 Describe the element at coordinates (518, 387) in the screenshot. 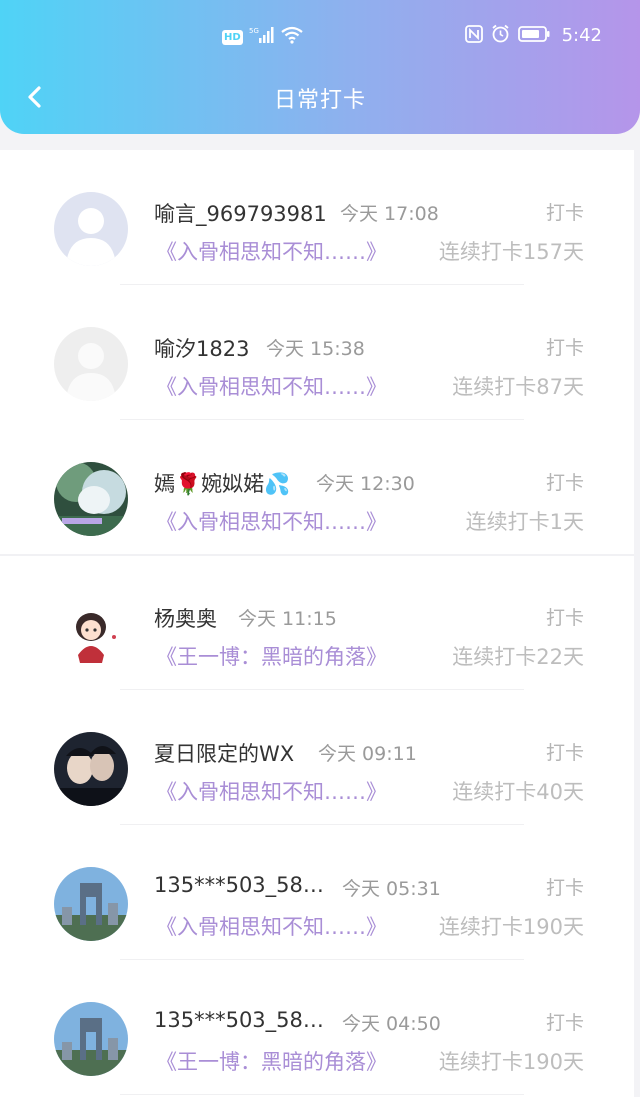

I see `streak-count: 连续打卡87天` at that location.